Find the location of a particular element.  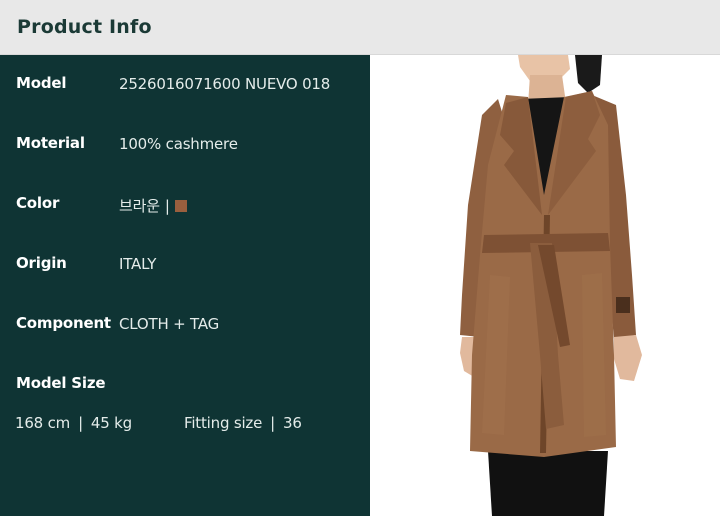

color-swatch is located at coordinates (180, 206).